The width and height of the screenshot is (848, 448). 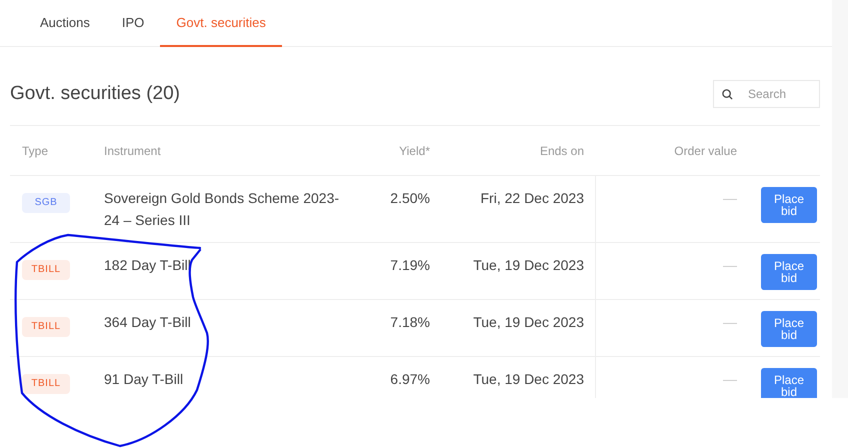 What do you see at coordinates (766, 94) in the screenshot?
I see `search-field: Search` at bounding box center [766, 94].